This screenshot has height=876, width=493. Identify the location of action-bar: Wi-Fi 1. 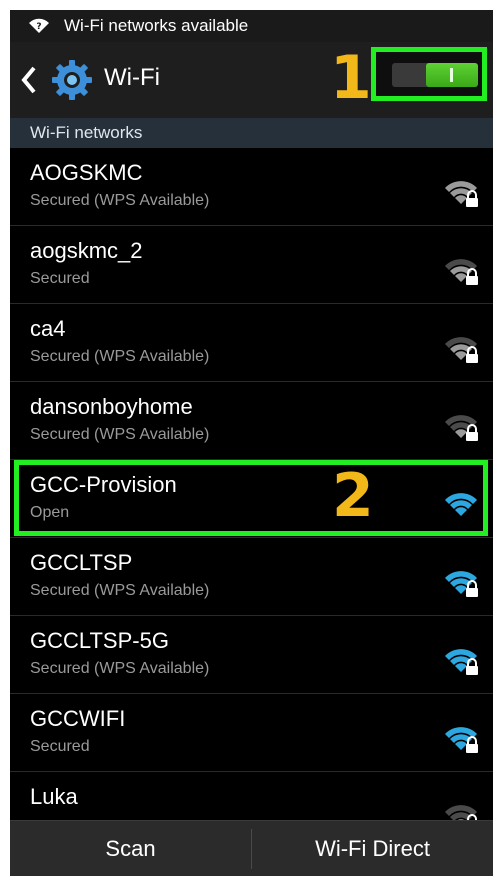
(251, 80).